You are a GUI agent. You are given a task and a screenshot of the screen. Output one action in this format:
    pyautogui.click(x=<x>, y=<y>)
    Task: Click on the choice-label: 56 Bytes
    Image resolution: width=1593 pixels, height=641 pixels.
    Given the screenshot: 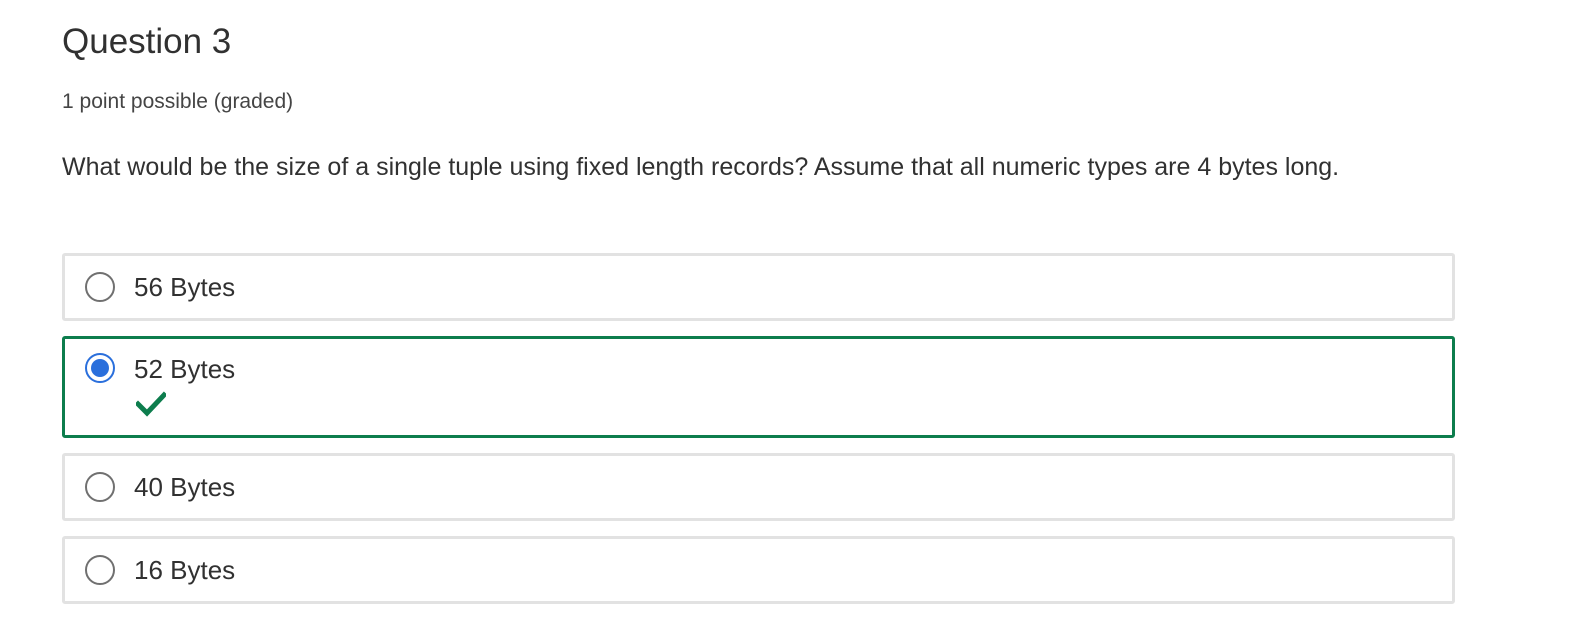 What is the action you would take?
    pyautogui.click(x=185, y=287)
    